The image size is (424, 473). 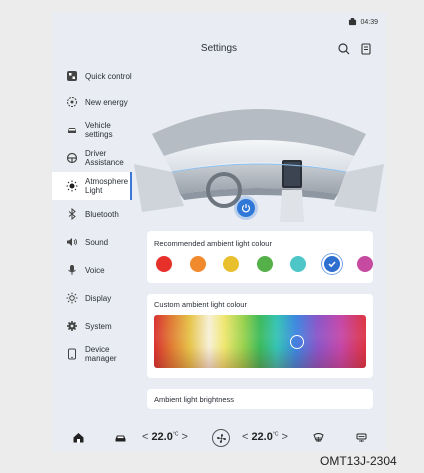 I want to click on sidebar-item-label: New energy, so click(x=106, y=102).